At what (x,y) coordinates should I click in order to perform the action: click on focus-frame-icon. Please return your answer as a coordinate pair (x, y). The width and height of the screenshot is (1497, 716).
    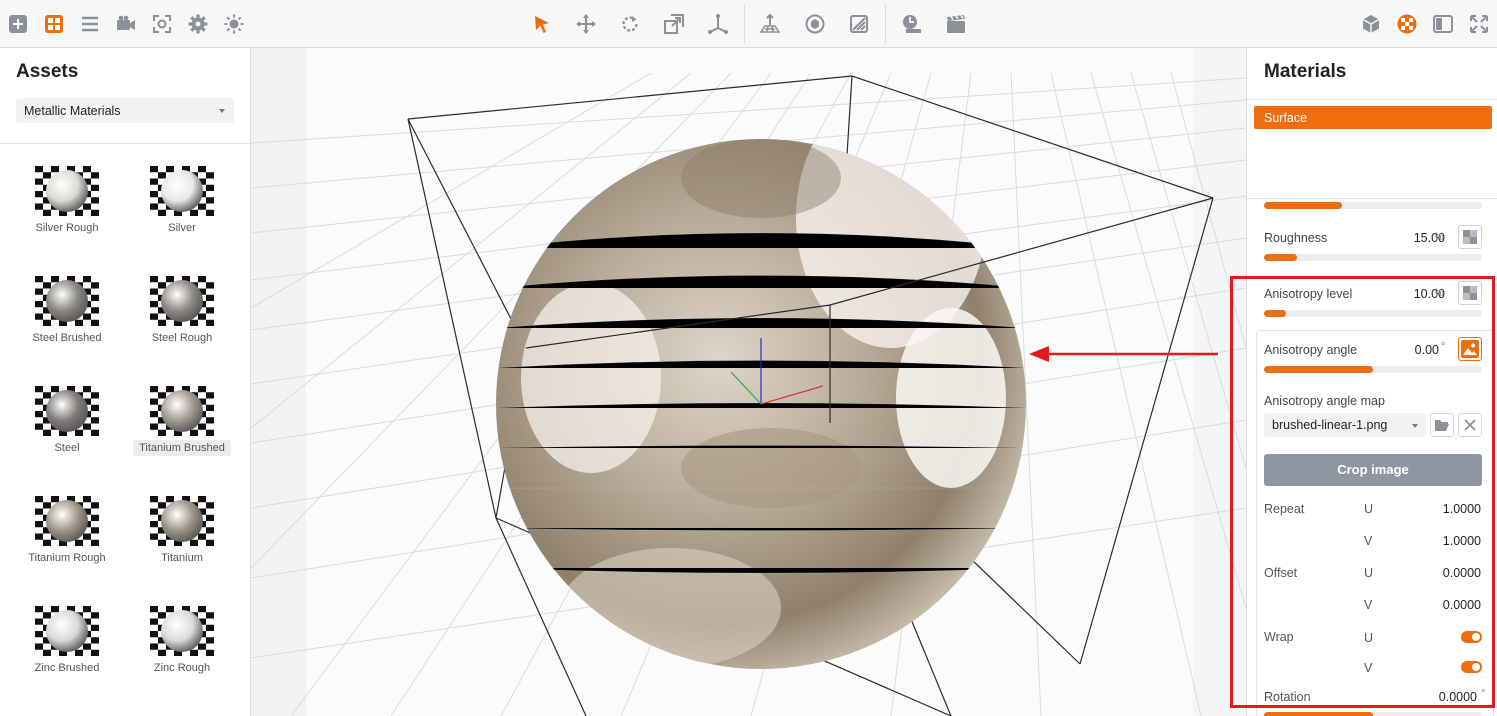
    Looking at the image, I should click on (162, 24).